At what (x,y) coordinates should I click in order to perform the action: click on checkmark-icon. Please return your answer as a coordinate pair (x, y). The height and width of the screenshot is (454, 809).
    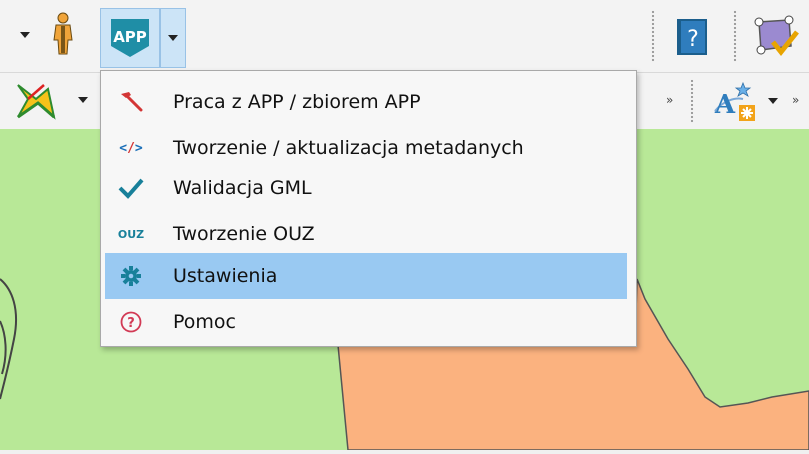
    Looking at the image, I should click on (131, 188).